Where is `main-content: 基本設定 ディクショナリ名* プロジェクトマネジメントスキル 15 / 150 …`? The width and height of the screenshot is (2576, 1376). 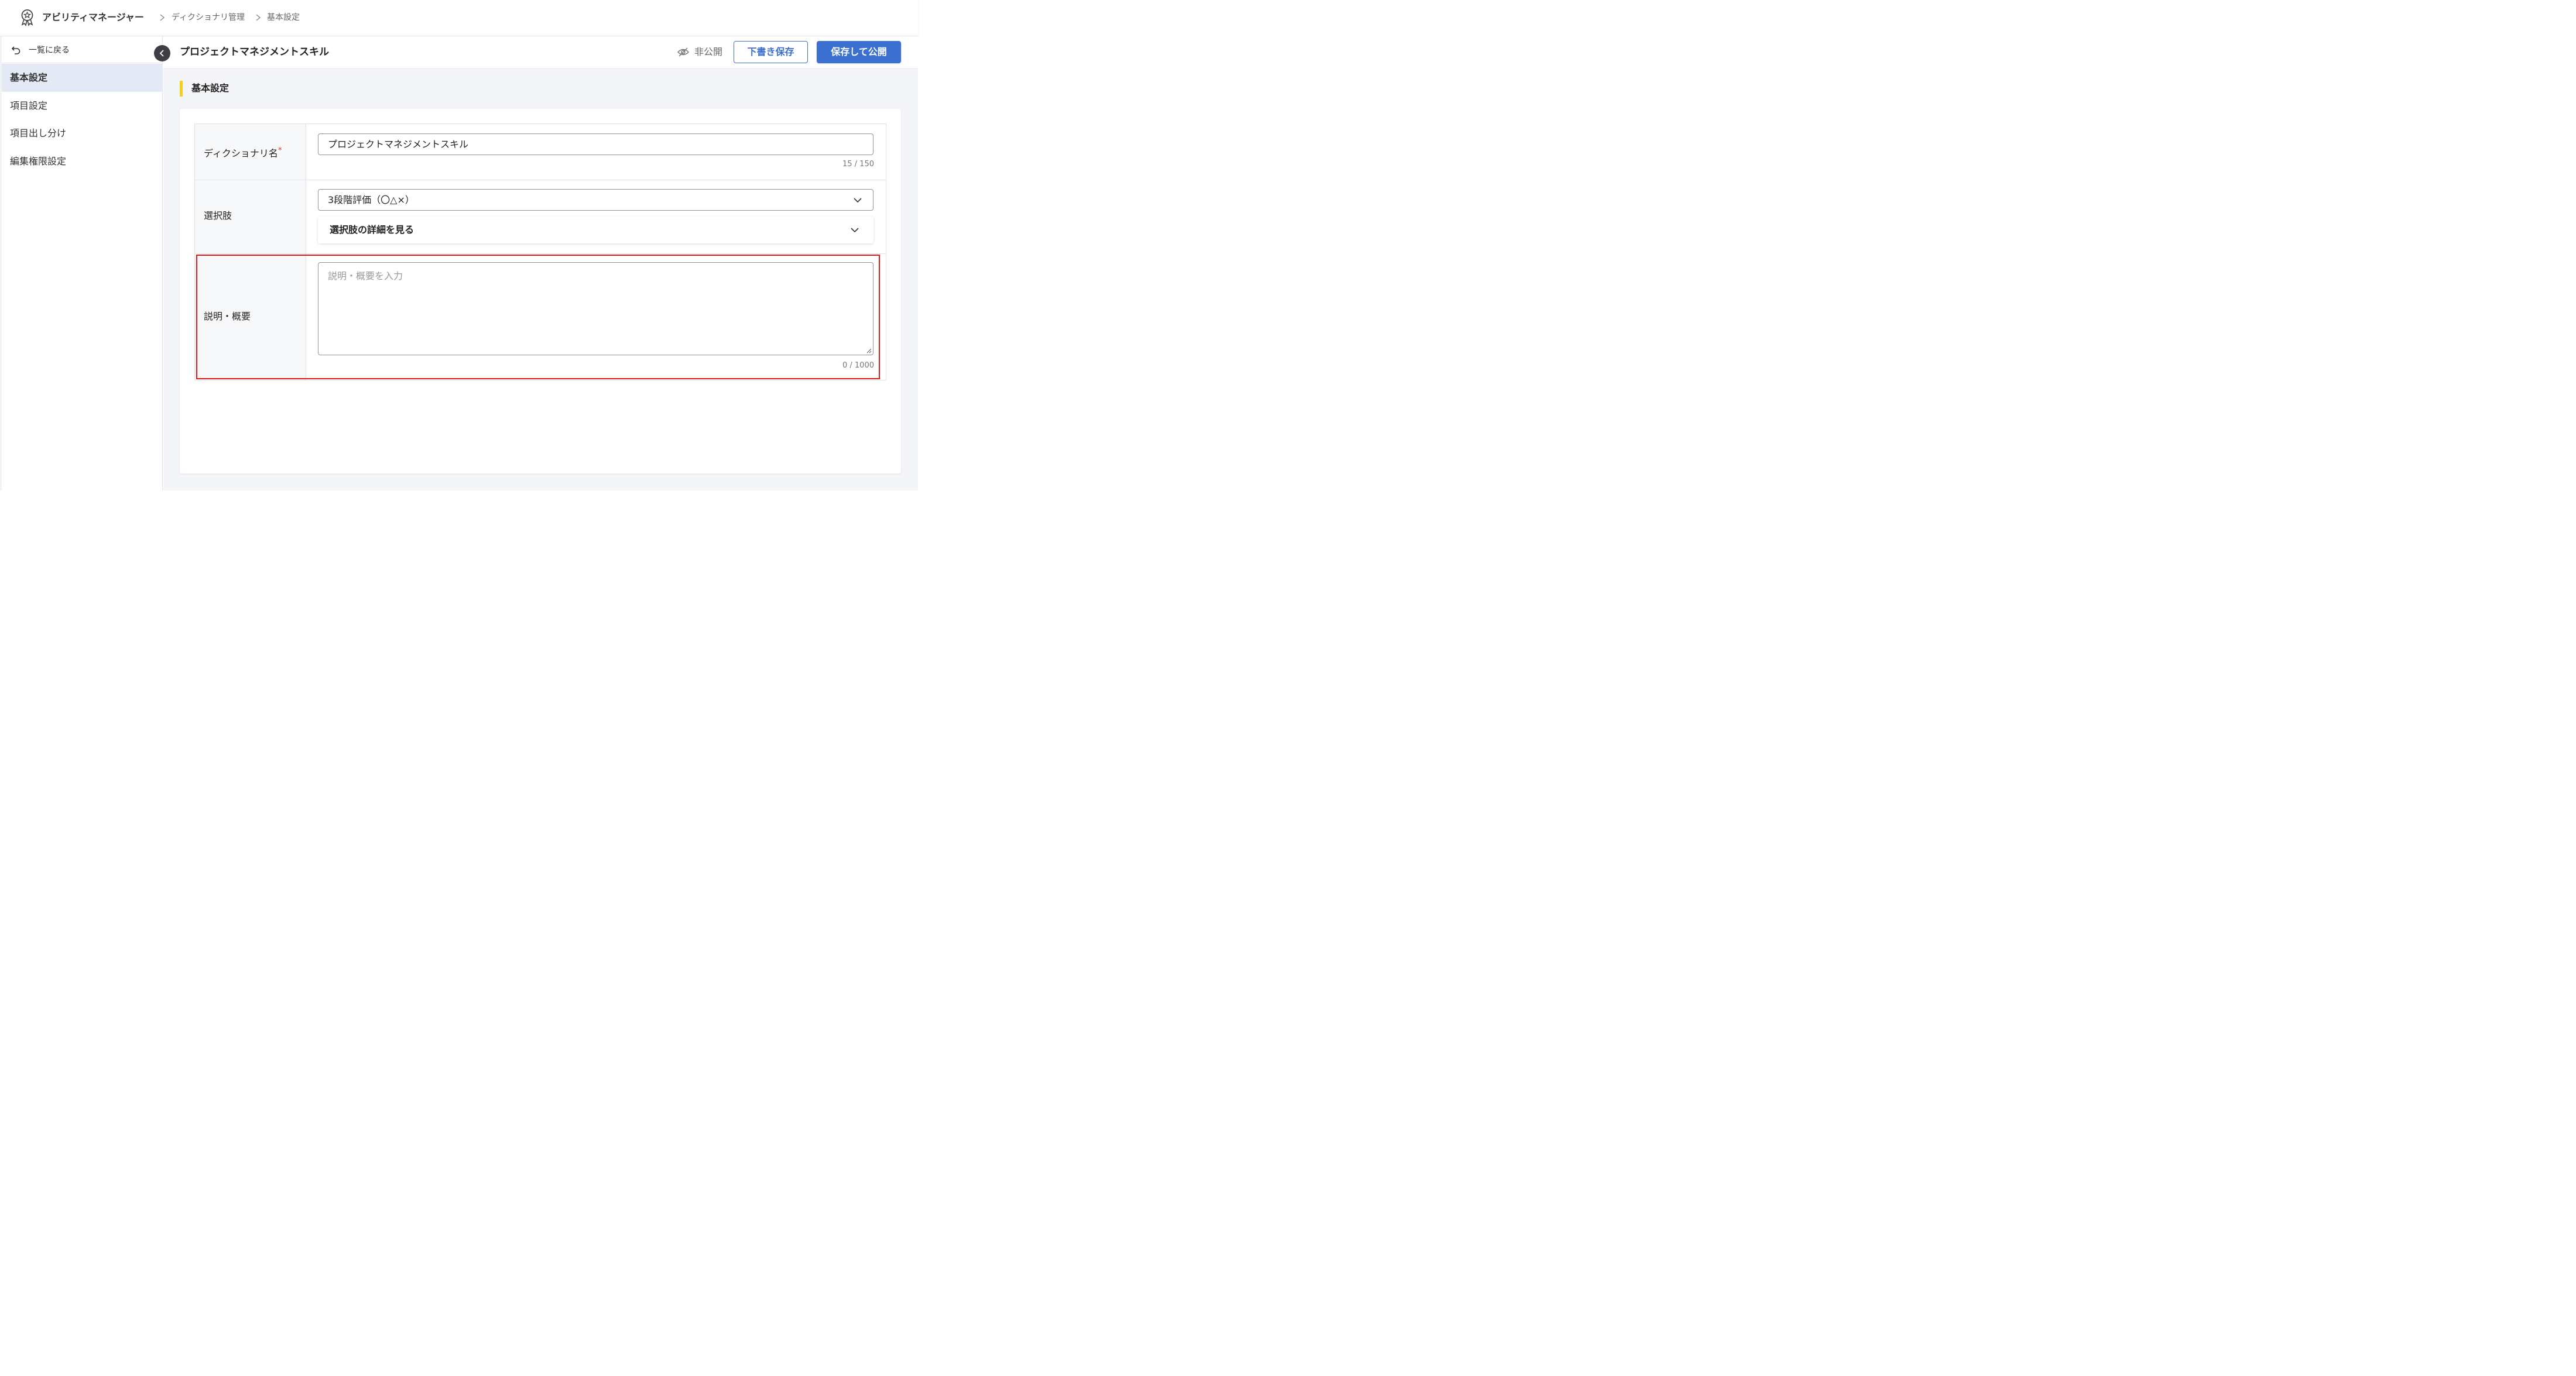
main-content: 基本設定 ディクショナリ名* プロジェクトマネジメントスキル 15 / 150 … is located at coordinates (540, 279).